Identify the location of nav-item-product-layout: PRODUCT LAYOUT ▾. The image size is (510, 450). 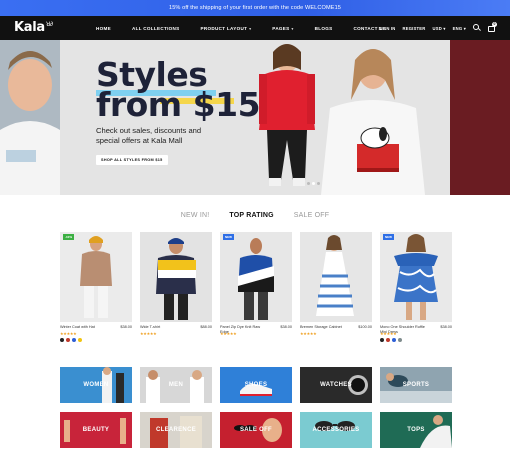
(226, 28).